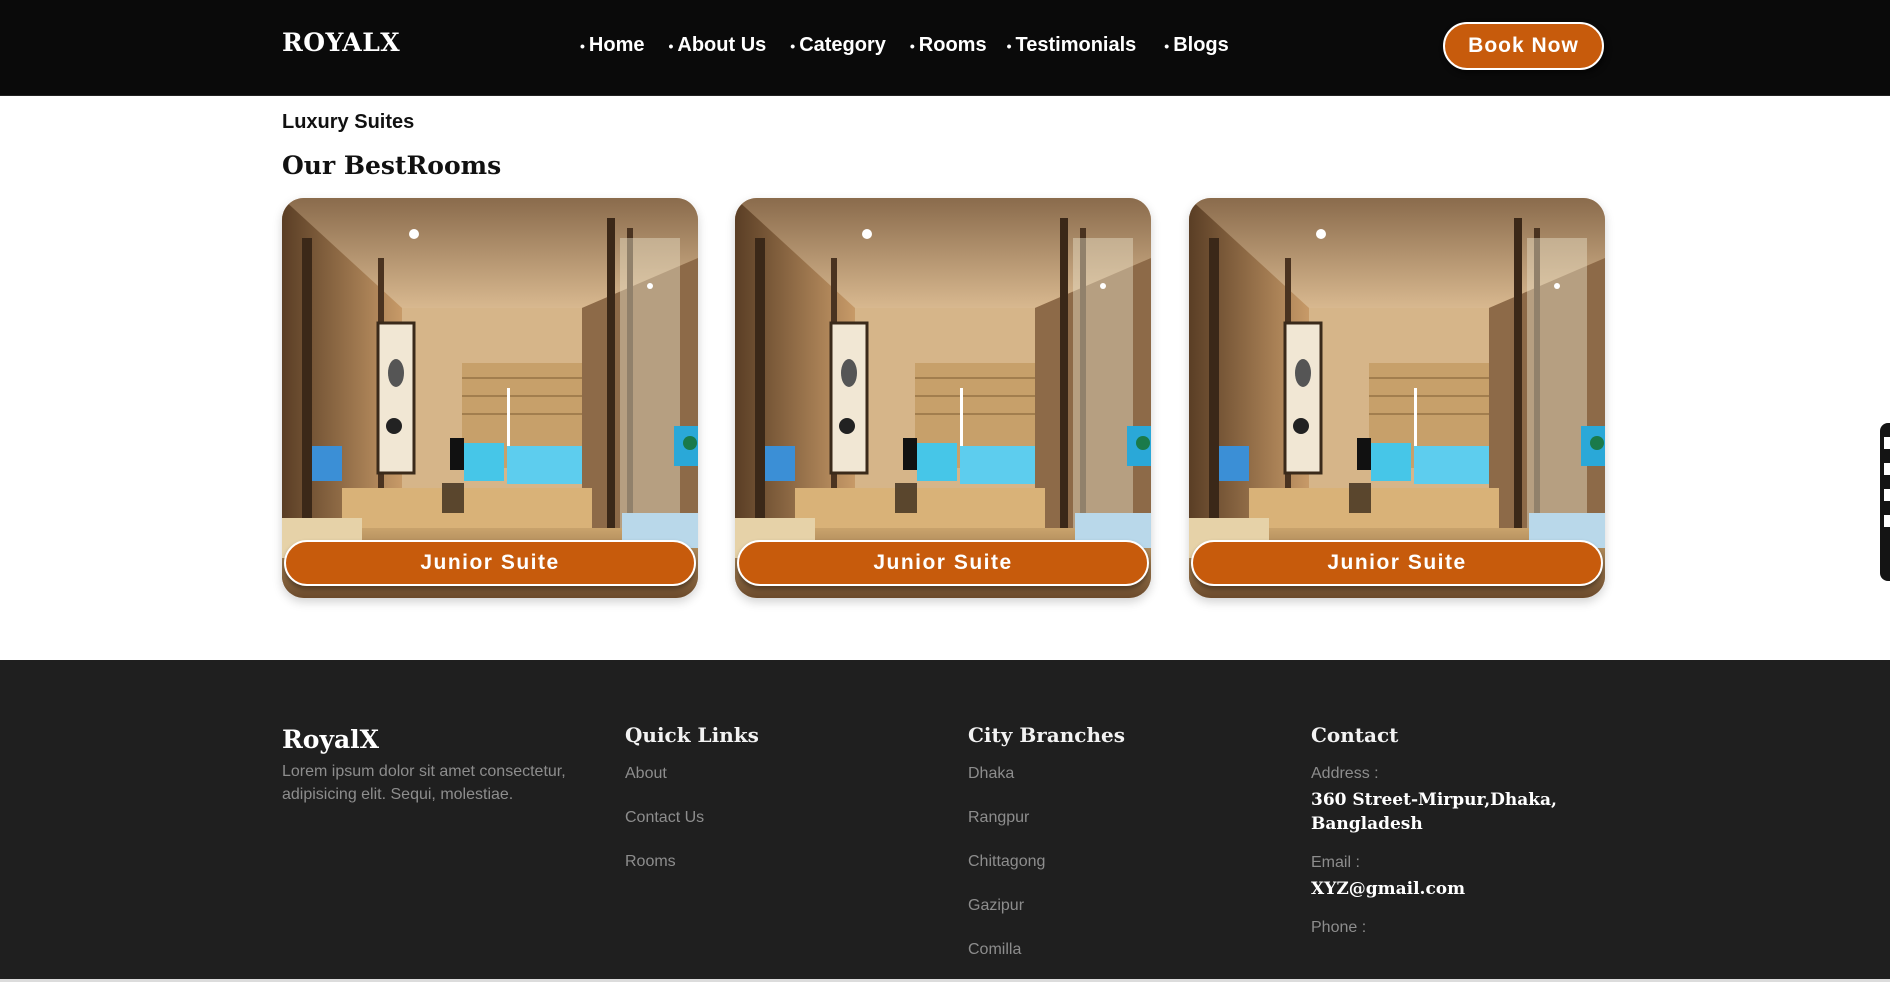 This screenshot has height=982, width=1890. What do you see at coordinates (838, 45) in the screenshot?
I see `nav-category: • Category` at bounding box center [838, 45].